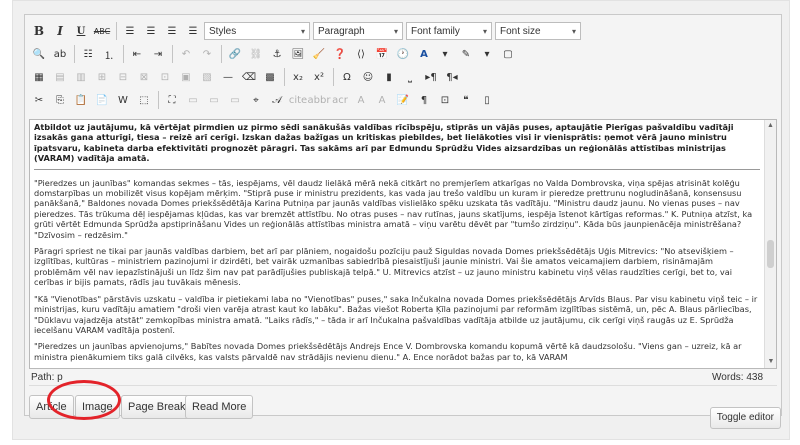 This screenshot has width=800, height=445. Describe the element at coordinates (368, 77) in the screenshot. I see `emoticon-icon: ☺` at that location.